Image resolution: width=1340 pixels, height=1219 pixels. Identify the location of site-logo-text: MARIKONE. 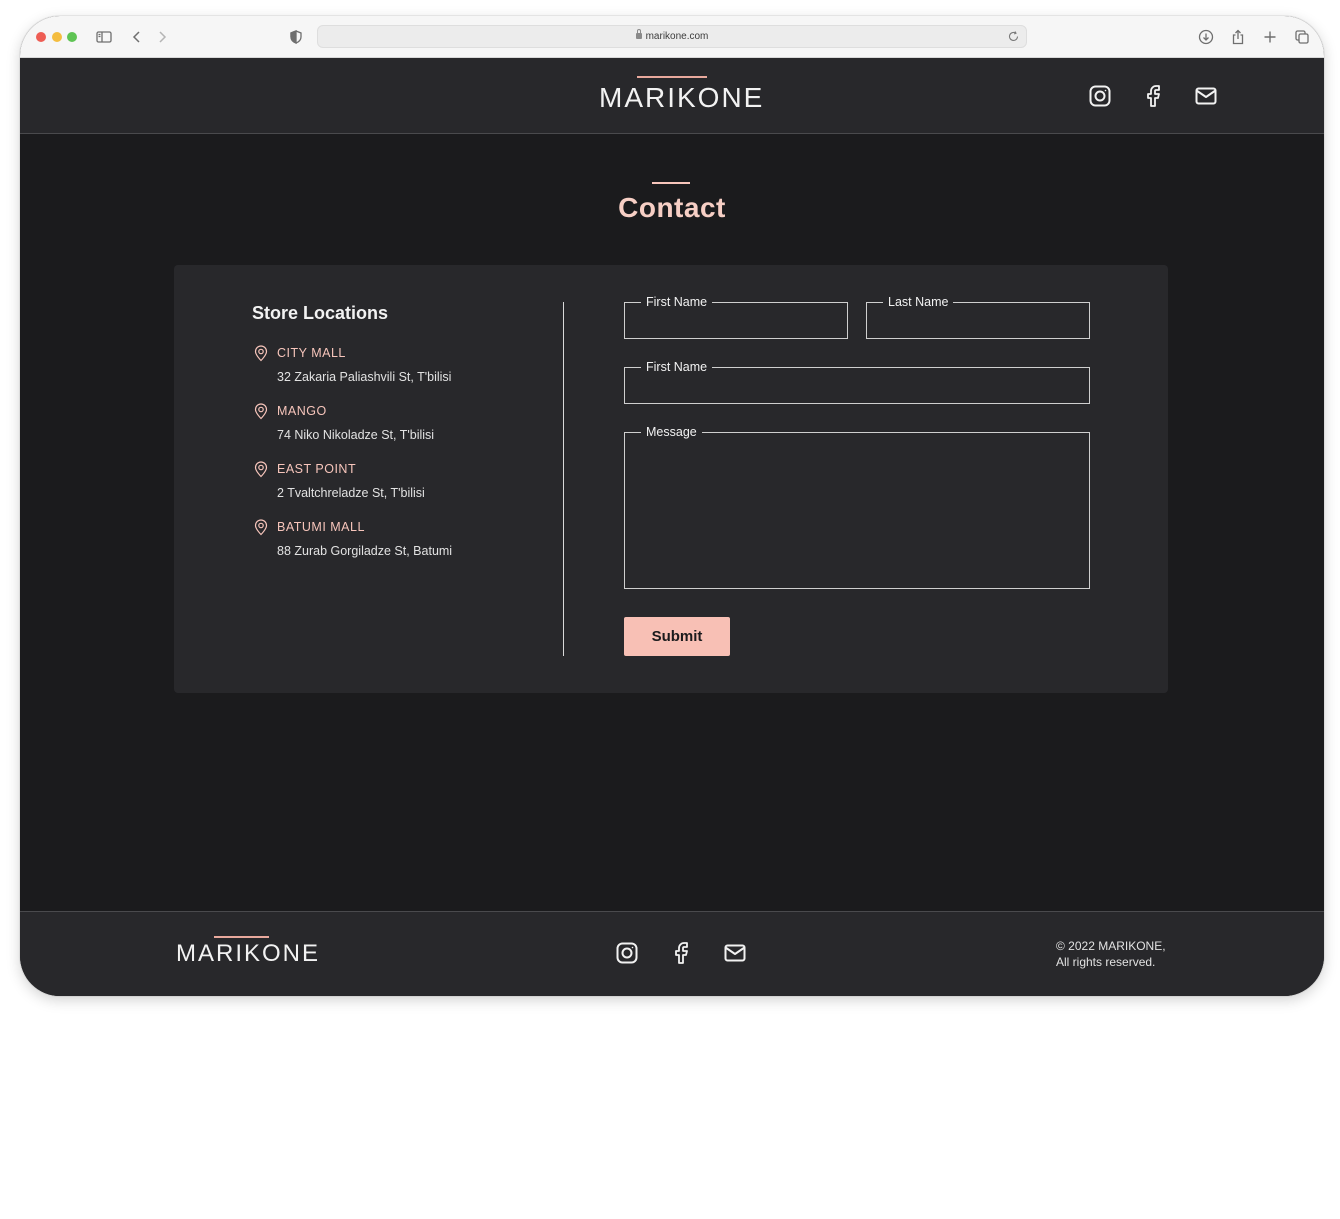
(682, 97).